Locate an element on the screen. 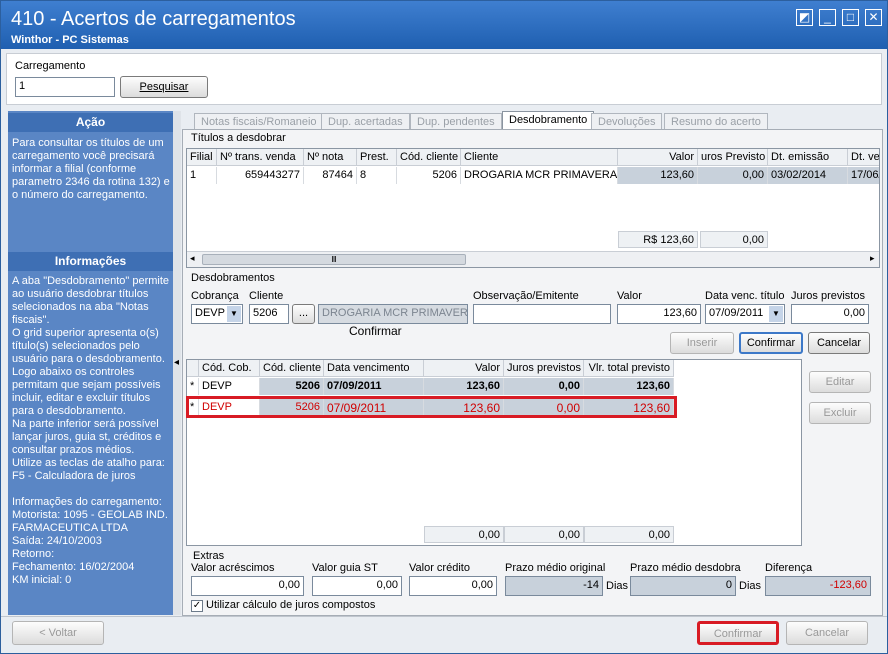 The height and width of the screenshot is (654, 888). row-highlight-box is located at coordinates (431, 407).